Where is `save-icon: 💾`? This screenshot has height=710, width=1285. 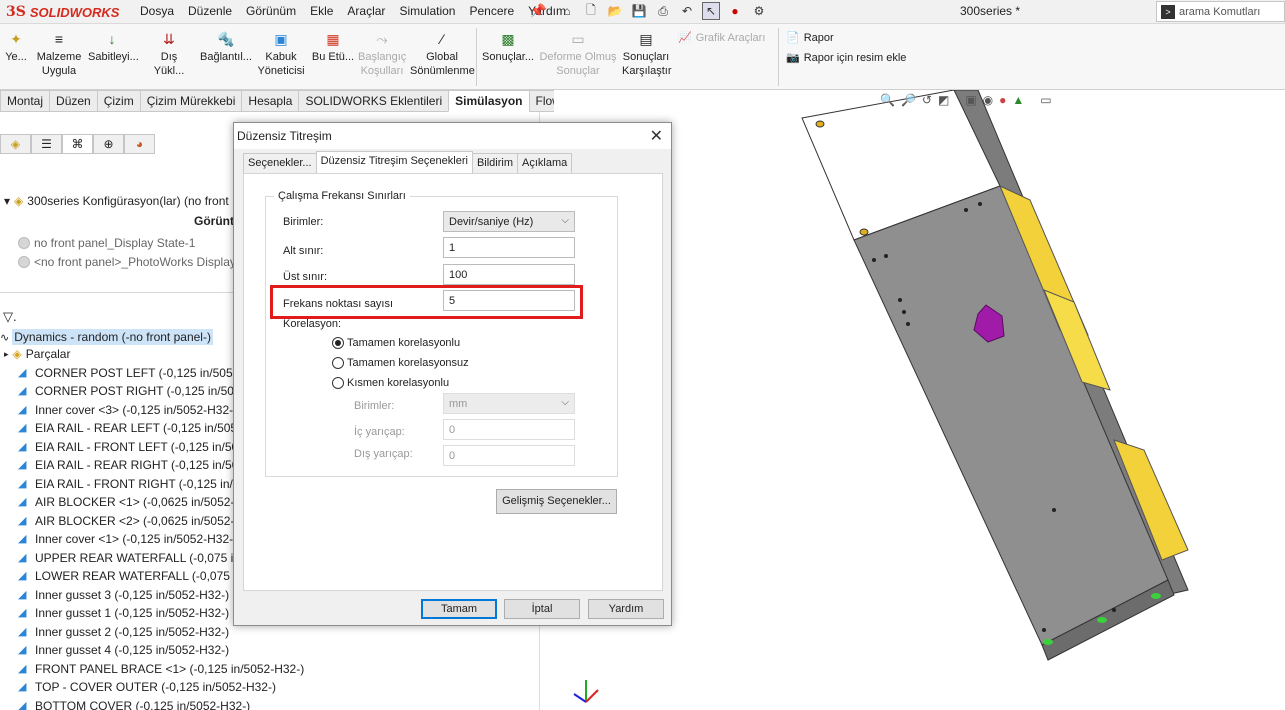 save-icon: 💾 is located at coordinates (639, 11).